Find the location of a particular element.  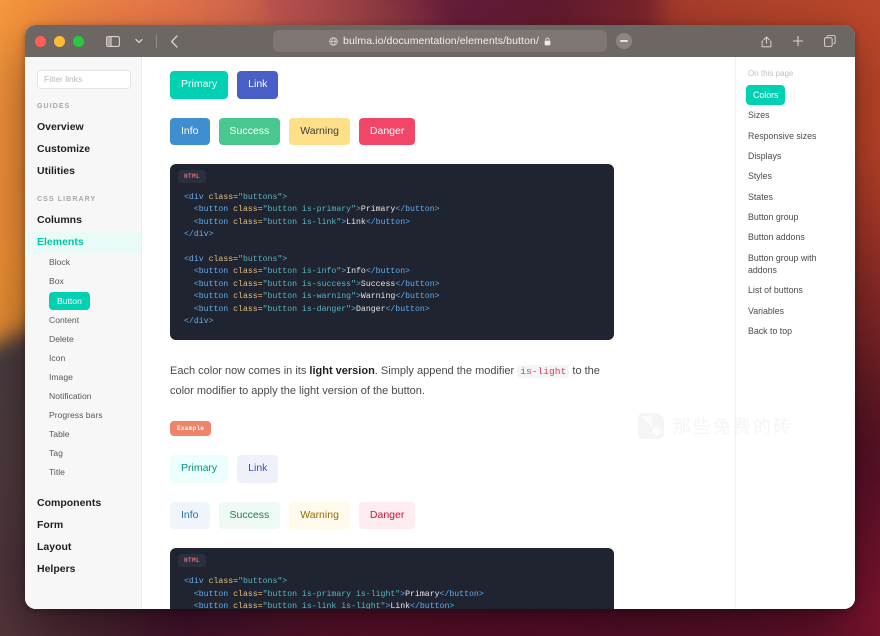

sidebar-item-button: Button is located at coordinates (69, 300).